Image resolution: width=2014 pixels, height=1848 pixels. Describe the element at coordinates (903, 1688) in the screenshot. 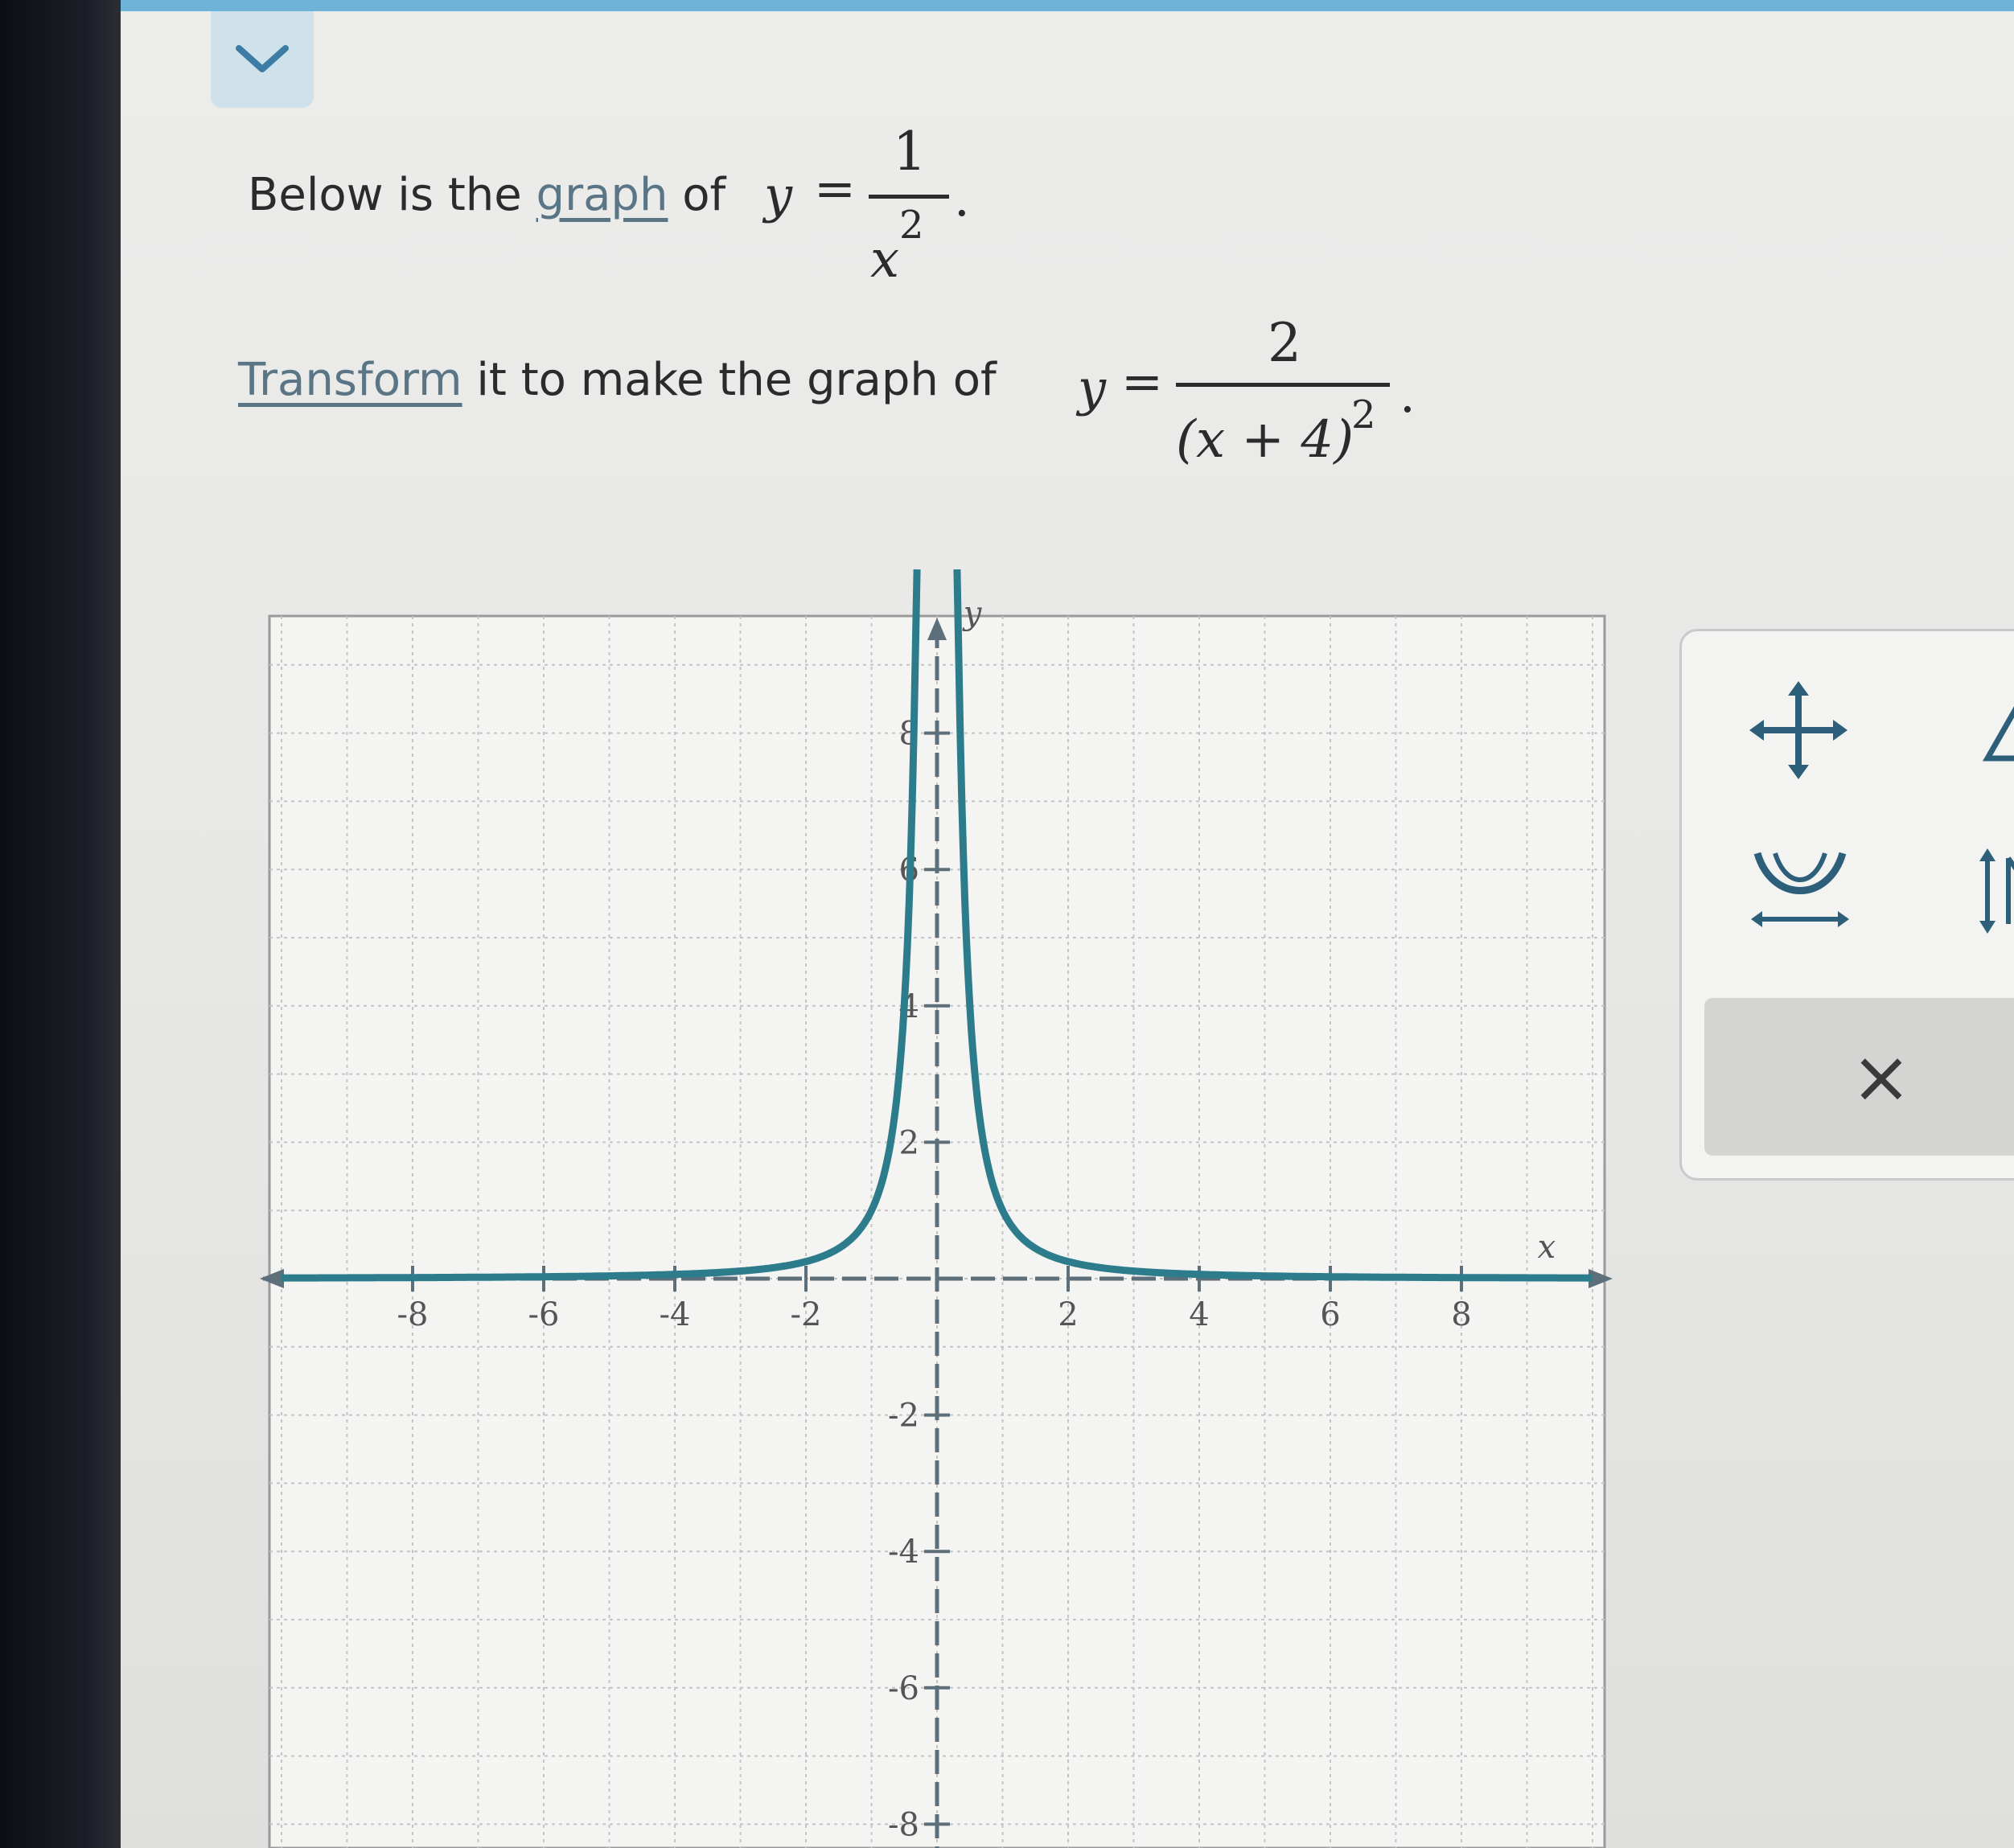

I see `y-tick-label: -6` at that location.